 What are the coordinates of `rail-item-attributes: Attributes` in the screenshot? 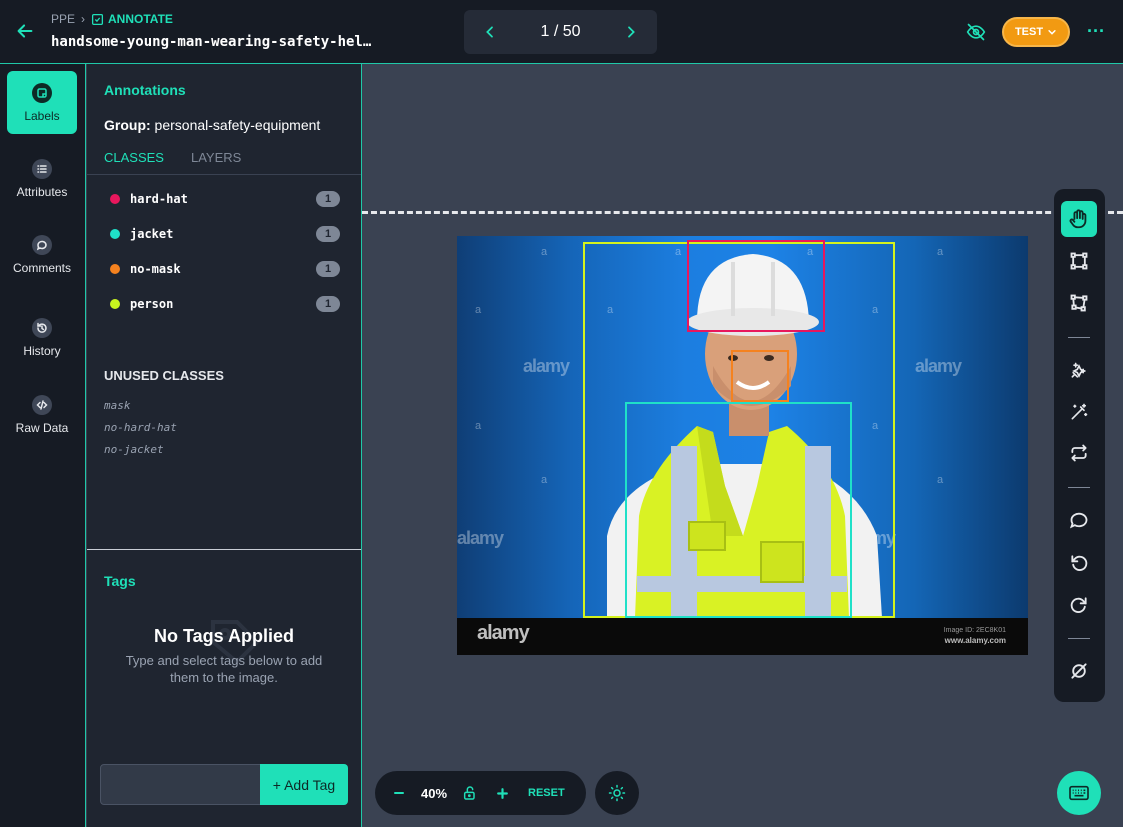 It's located at (42, 178).